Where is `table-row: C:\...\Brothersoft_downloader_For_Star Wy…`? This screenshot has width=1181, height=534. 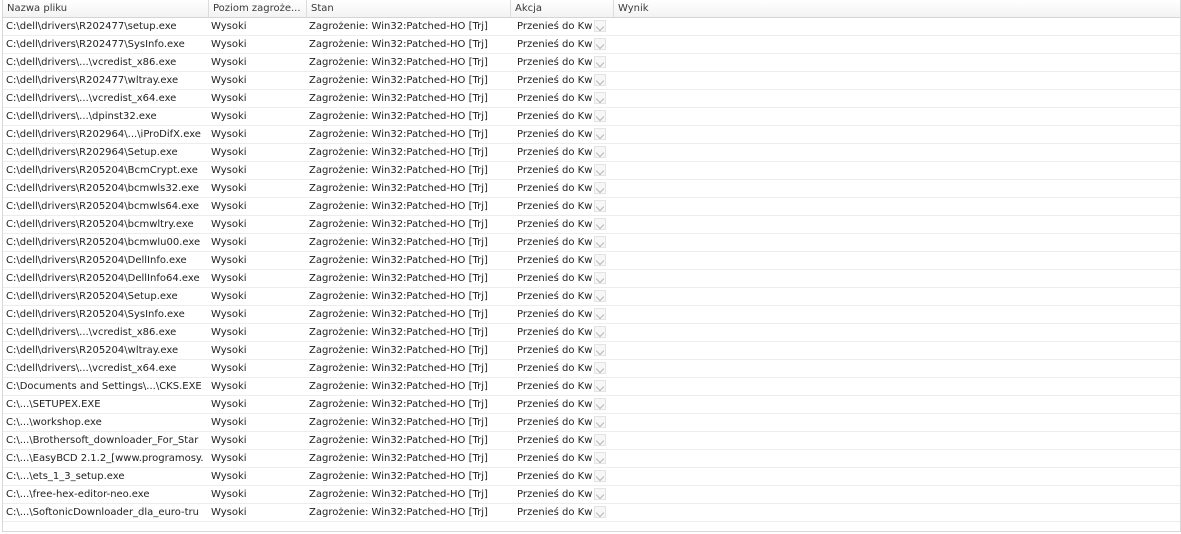 table-row: C:\...\Brothersoft_downloader_For_Star Wy… is located at coordinates (591, 441).